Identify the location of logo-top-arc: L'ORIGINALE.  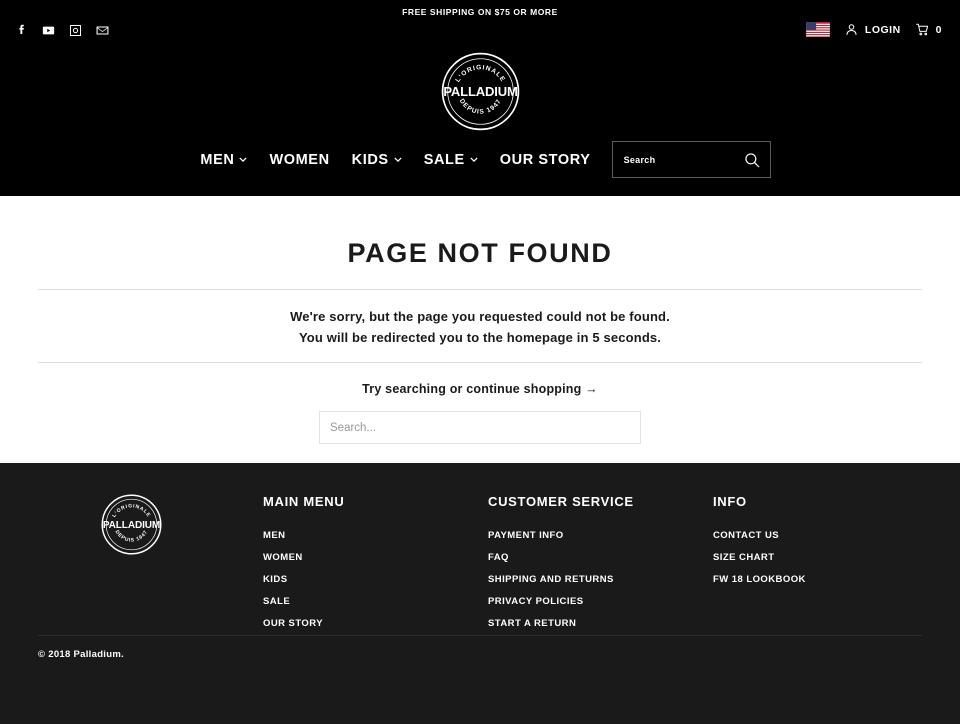
(479, 73).